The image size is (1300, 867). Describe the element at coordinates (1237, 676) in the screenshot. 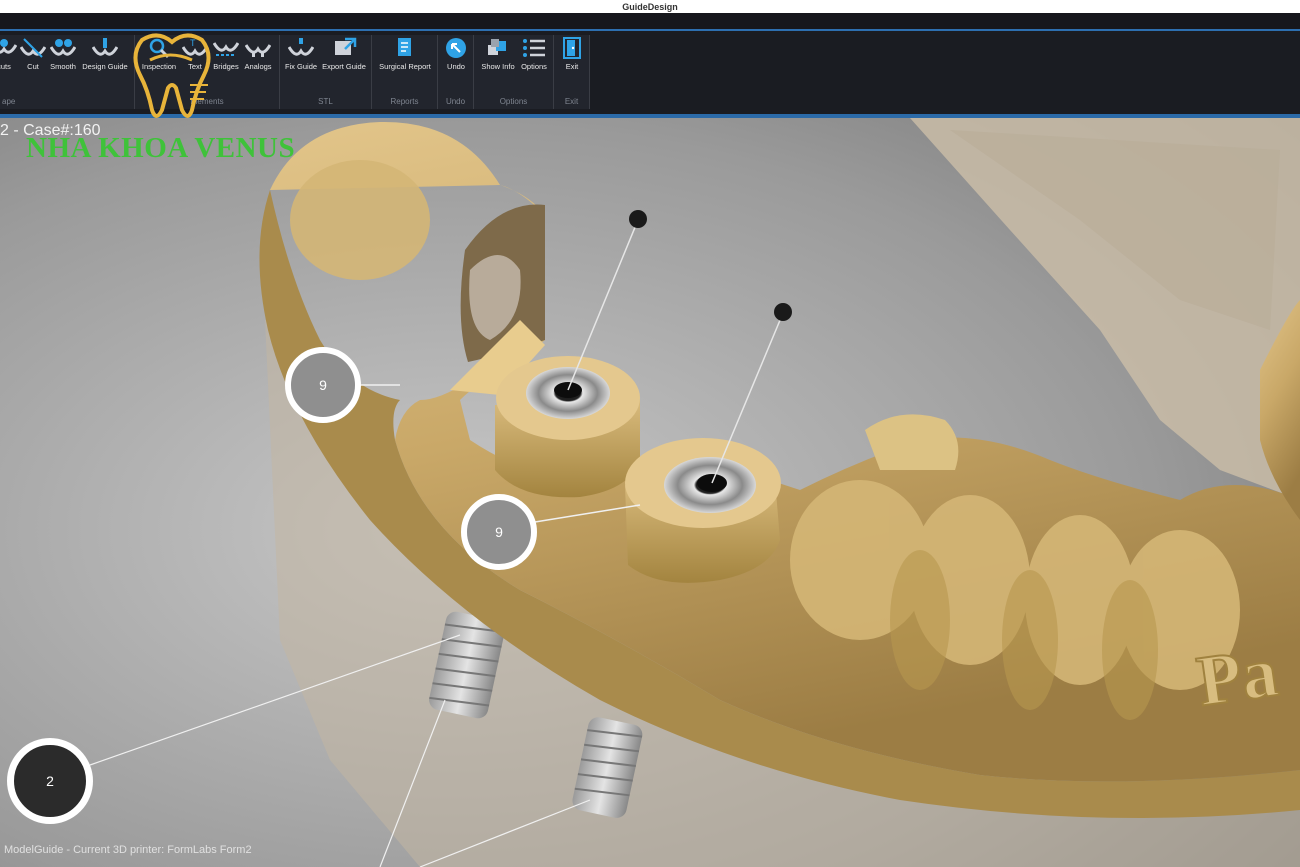

I see `embossed-text: Pa` at that location.